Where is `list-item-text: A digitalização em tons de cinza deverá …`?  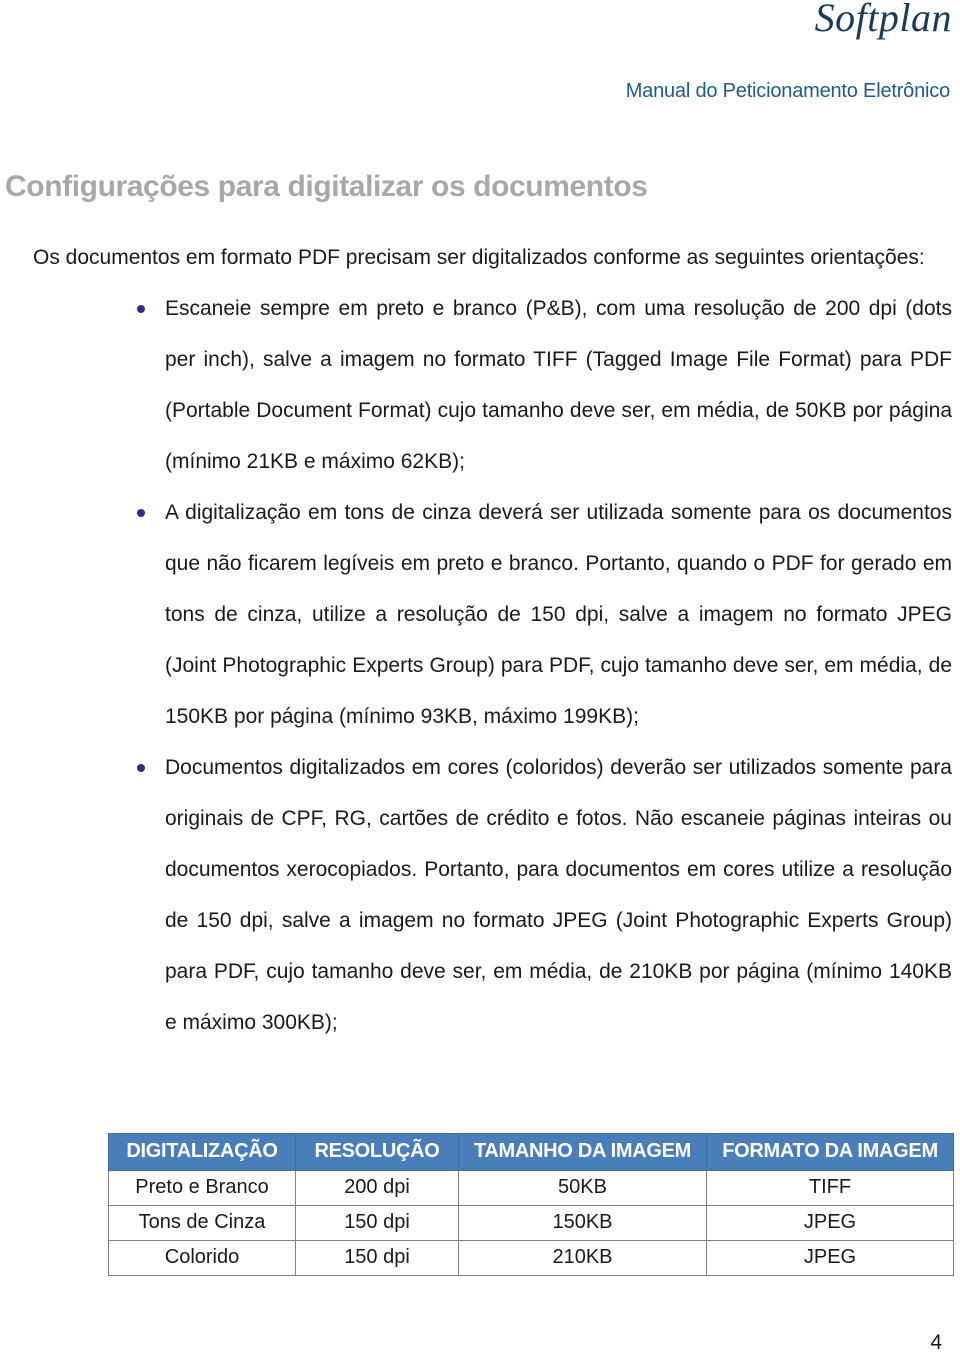
list-item-text: A digitalização em tons de cinza deverá … is located at coordinates (558, 614).